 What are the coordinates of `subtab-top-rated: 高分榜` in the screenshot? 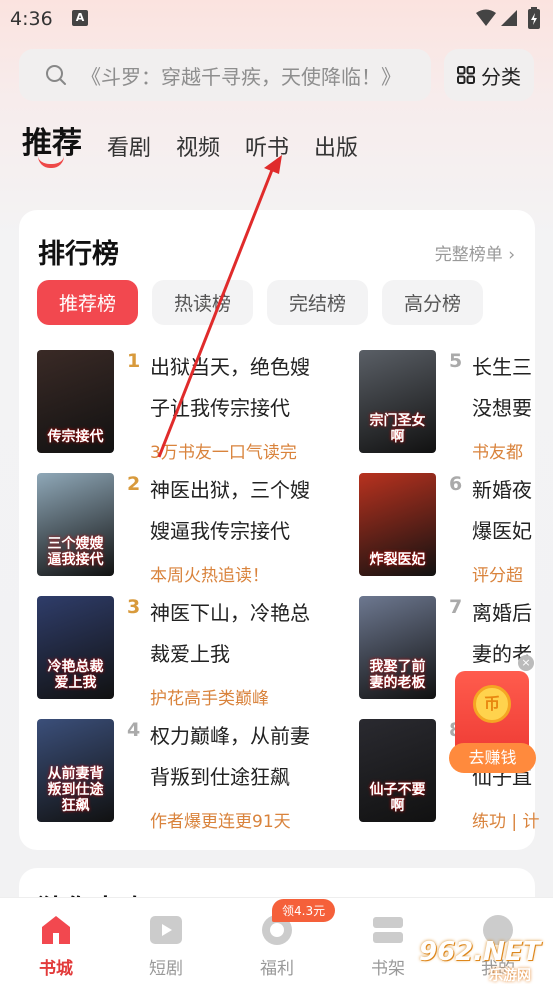 It's located at (432, 302).